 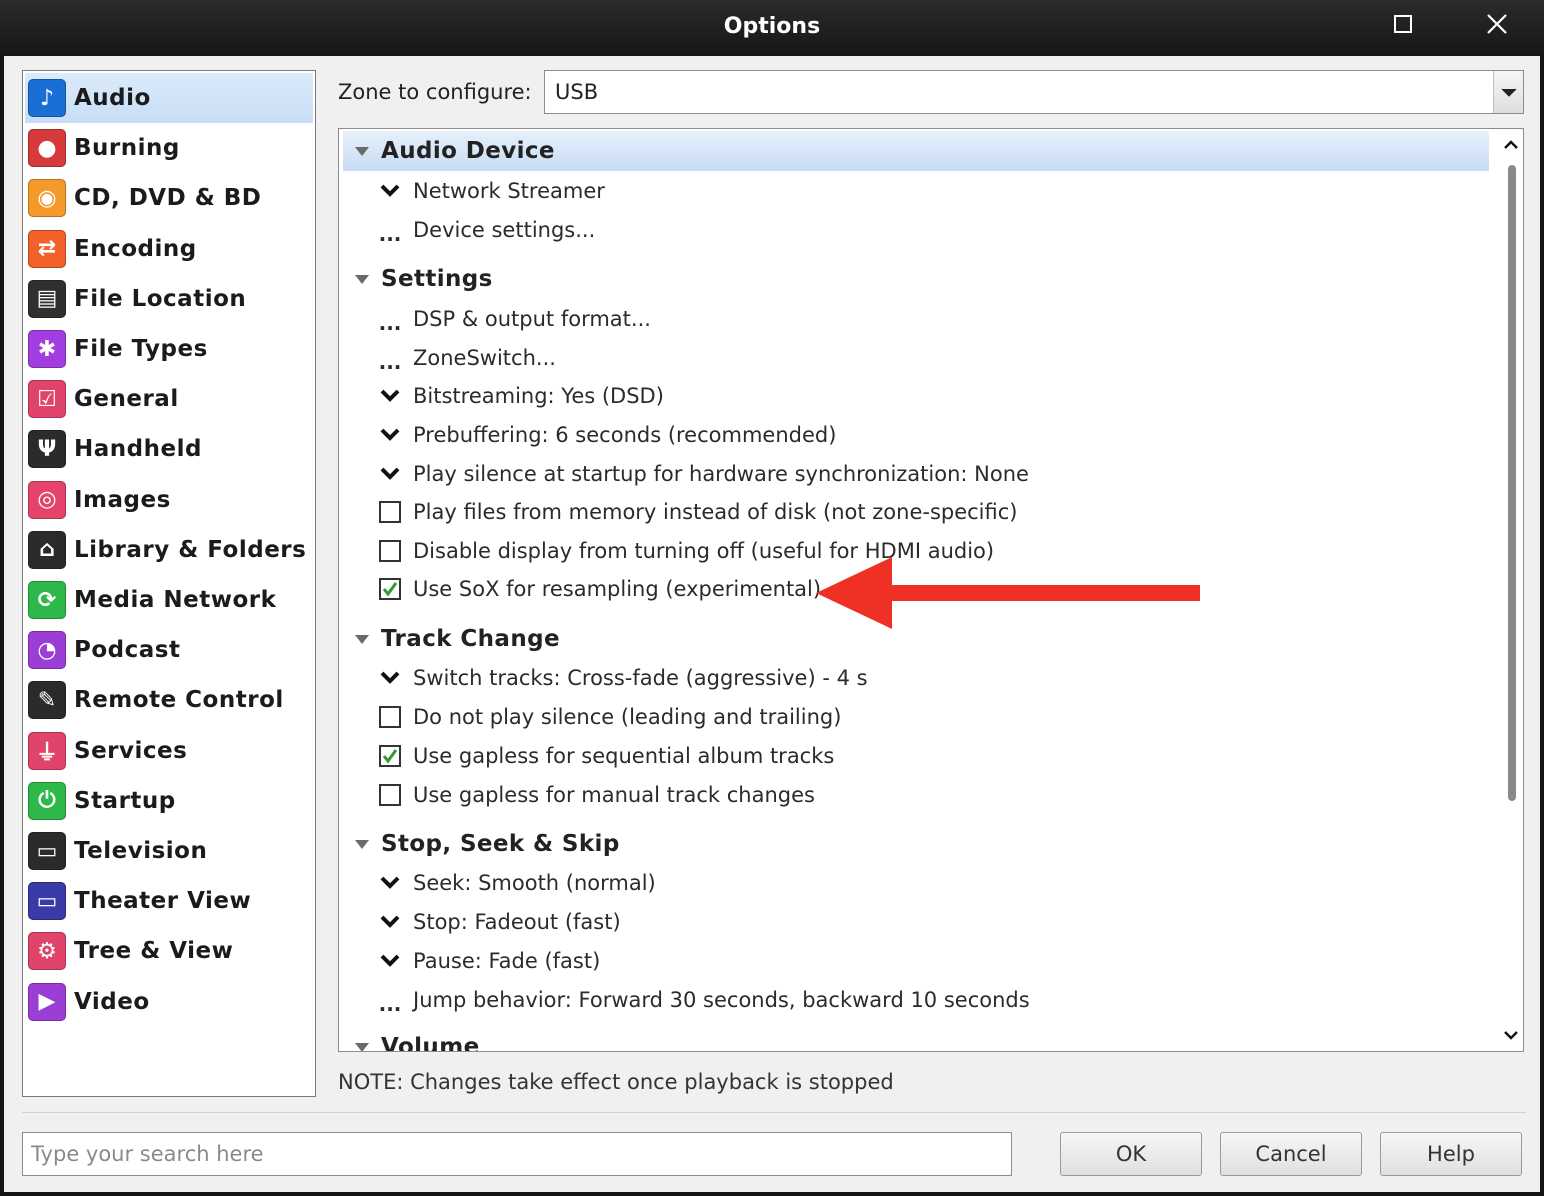 What do you see at coordinates (169, 249) in the screenshot?
I see `sidebar-item: ⇄ Encoding` at bounding box center [169, 249].